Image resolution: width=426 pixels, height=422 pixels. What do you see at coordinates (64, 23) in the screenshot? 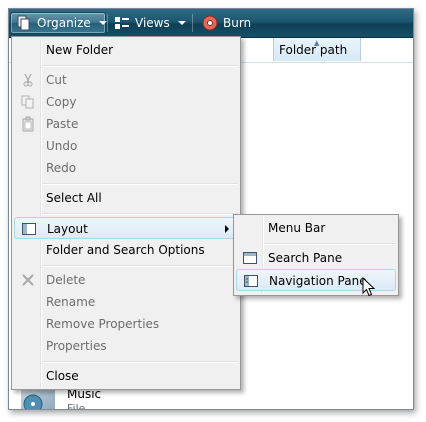
I see `organize-label: Organize` at bounding box center [64, 23].